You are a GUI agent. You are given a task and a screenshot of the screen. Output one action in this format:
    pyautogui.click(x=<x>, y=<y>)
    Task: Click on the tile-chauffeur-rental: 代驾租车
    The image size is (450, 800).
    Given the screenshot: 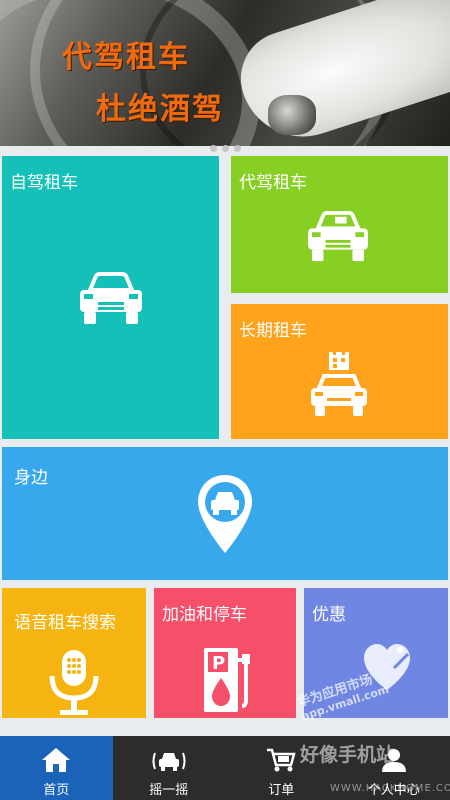 What is the action you would take?
    pyautogui.click(x=339, y=224)
    